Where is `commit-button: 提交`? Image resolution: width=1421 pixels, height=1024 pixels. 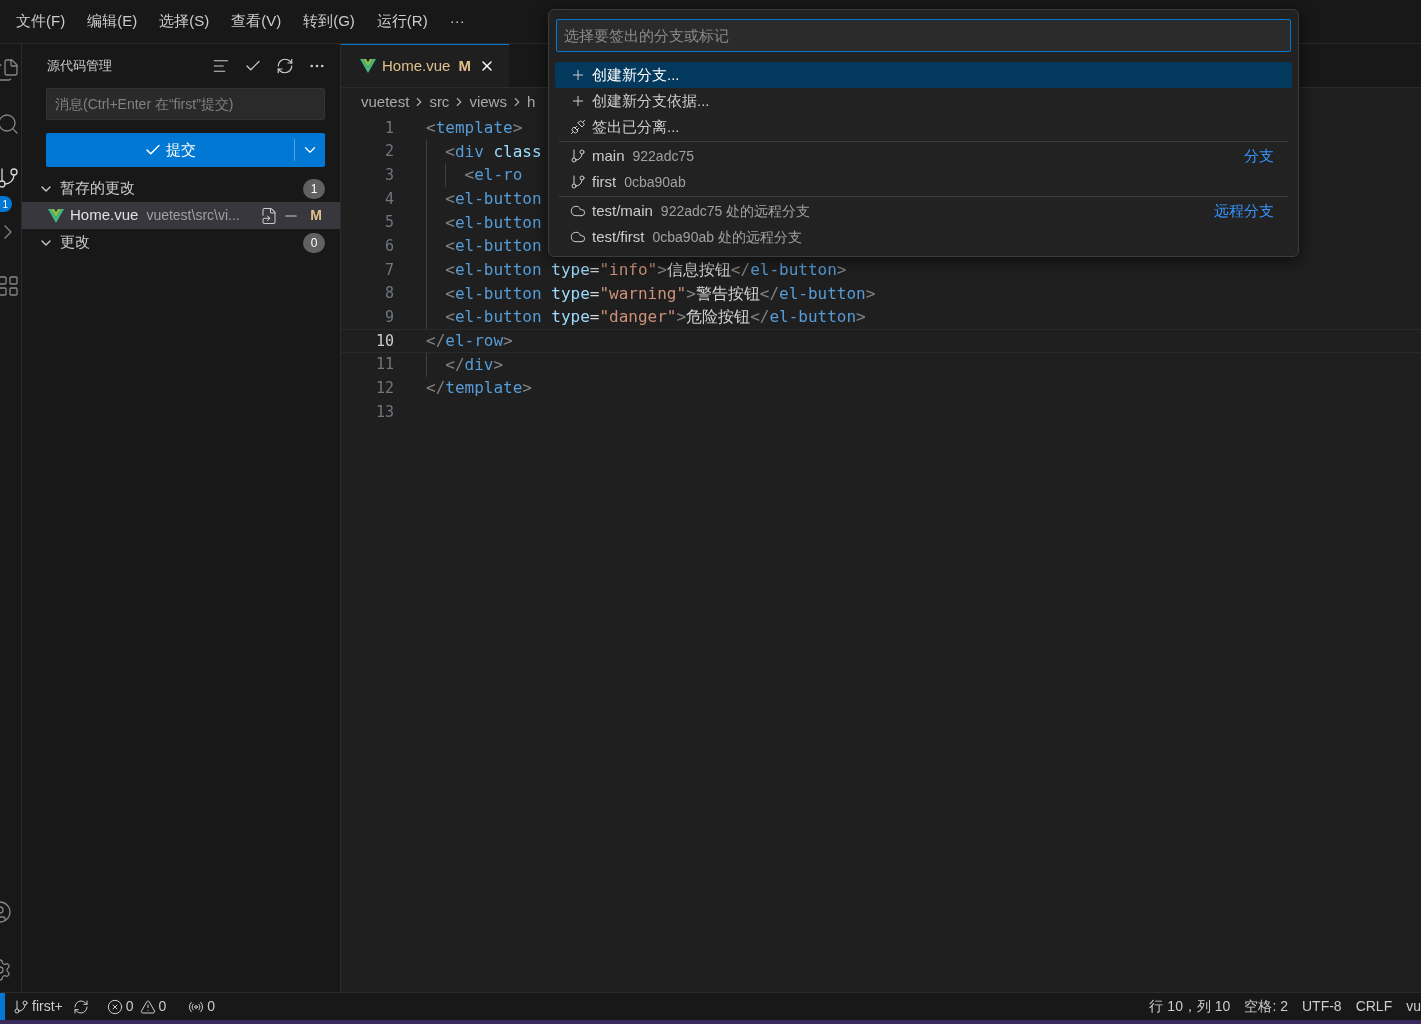
commit-button: 提交 is located at coordinates (185, 150).